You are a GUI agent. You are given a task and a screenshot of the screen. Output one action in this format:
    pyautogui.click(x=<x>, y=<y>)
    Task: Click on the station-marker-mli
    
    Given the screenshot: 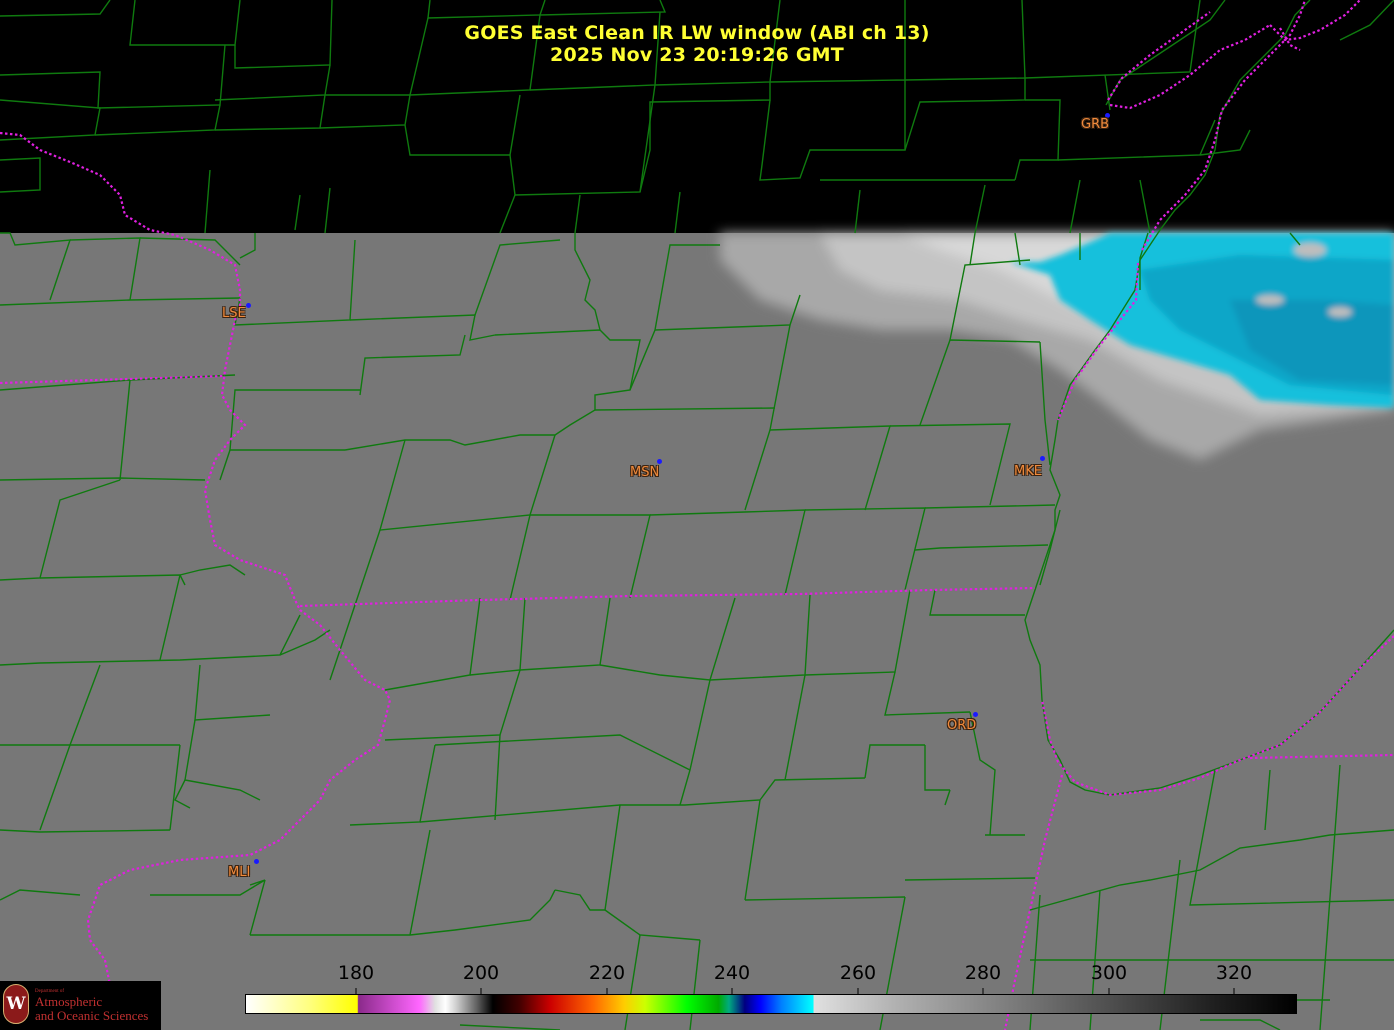 What is the action you would take?
    pyautogui.click(x=256, y=861)
    